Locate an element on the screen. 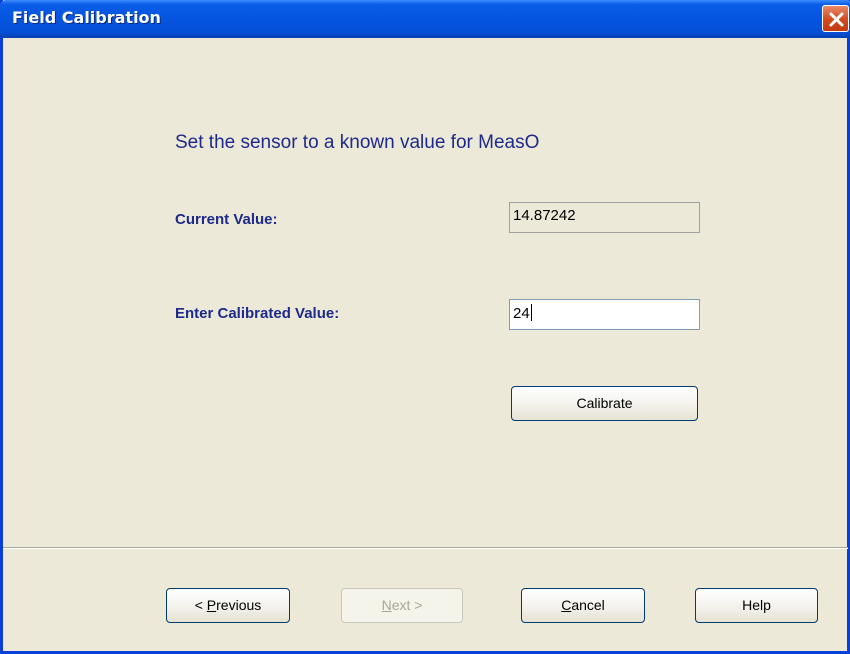  close-icon is located at coordinates (836, 19).